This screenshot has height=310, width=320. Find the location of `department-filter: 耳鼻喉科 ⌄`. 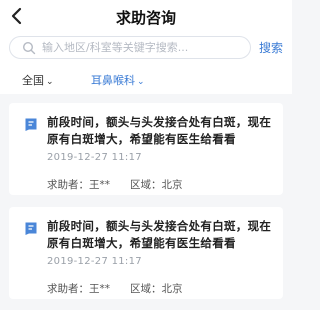

department-filter: 耳鼻喉科 ⌄ is located at coordinates (118, 80).